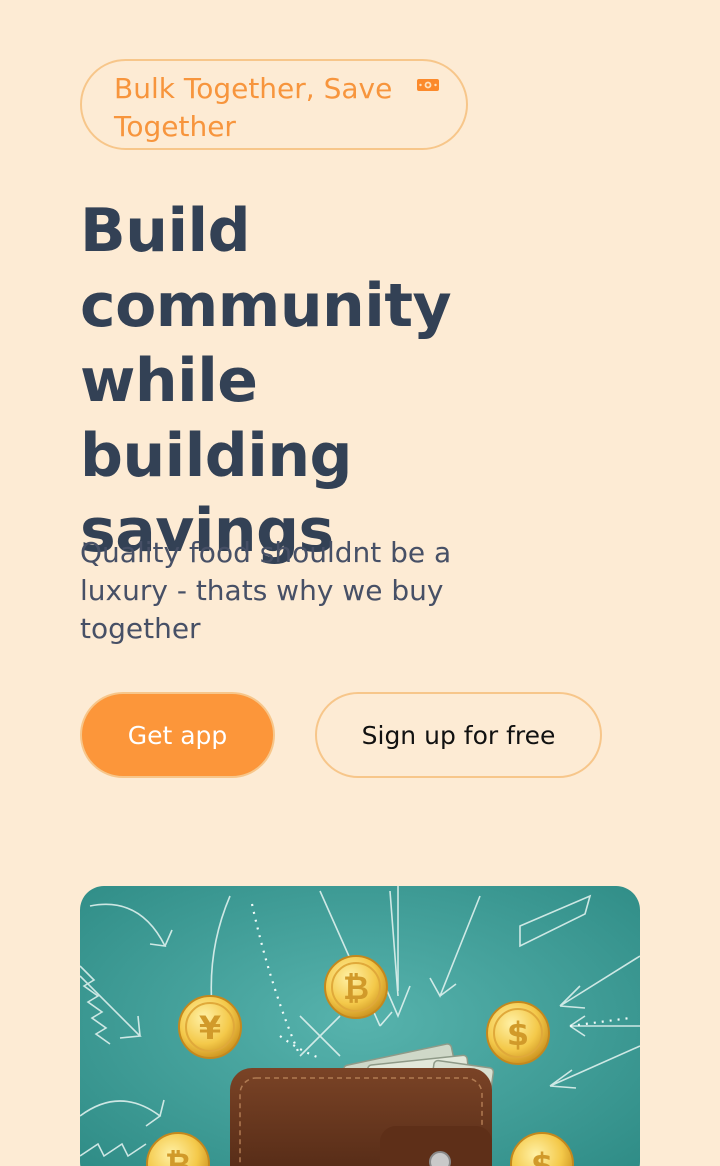 The height and width of the screenshot is (1166, 720). Describe the element at coordinates (428, 85) in the screenshot. I see `money-bill-icon` at that location.